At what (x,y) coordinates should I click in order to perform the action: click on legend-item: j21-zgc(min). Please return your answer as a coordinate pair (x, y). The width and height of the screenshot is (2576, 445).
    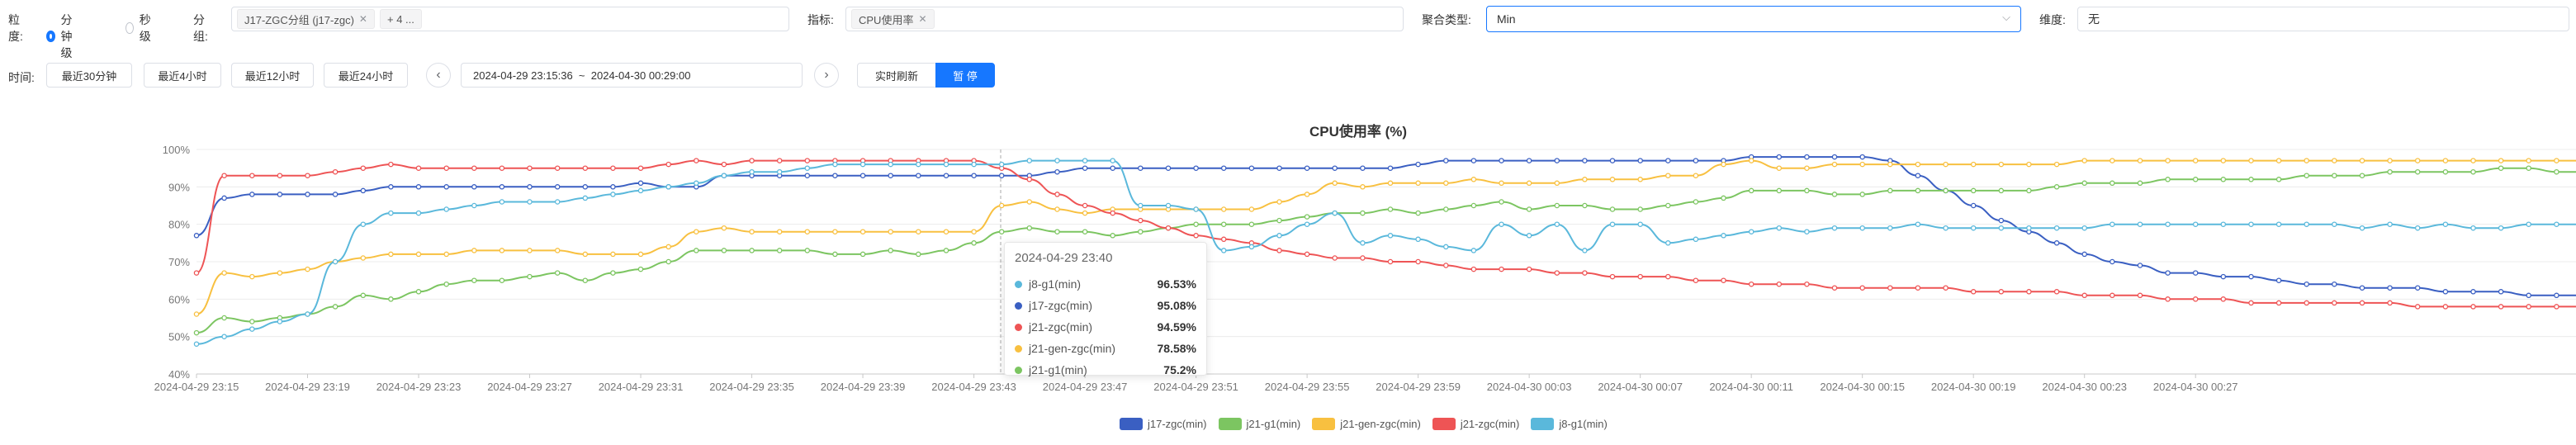
    Looking at the image, I should click on (1475, 424).